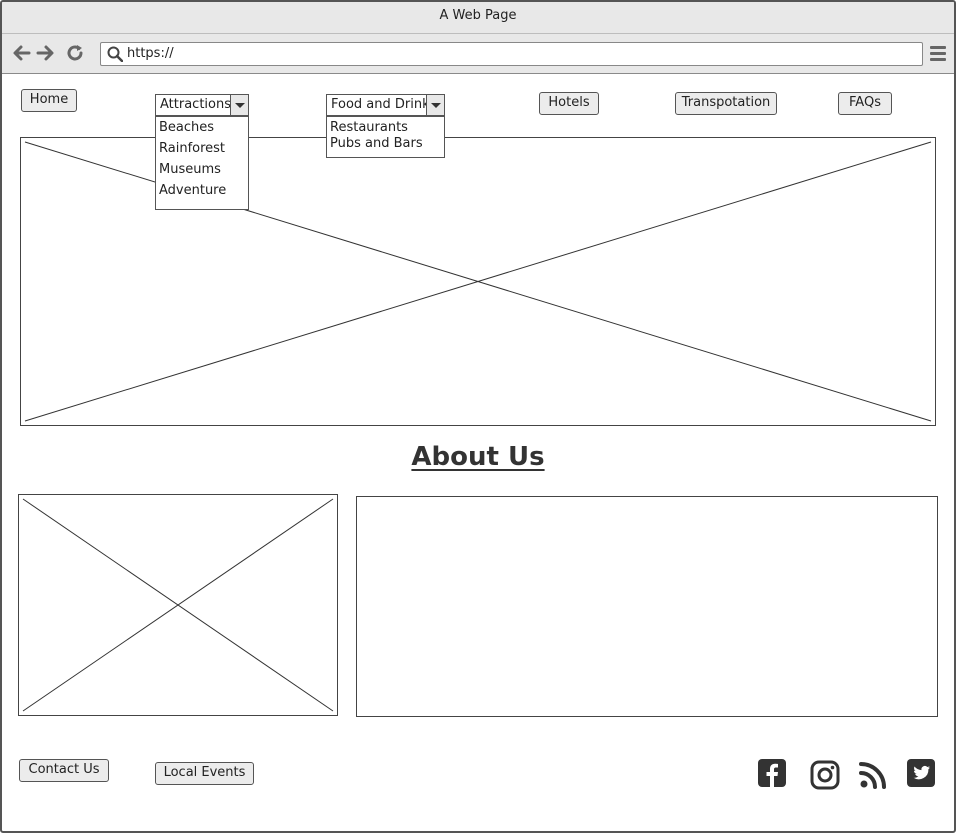  I want to click on instagram-icon, so click(825, 775).